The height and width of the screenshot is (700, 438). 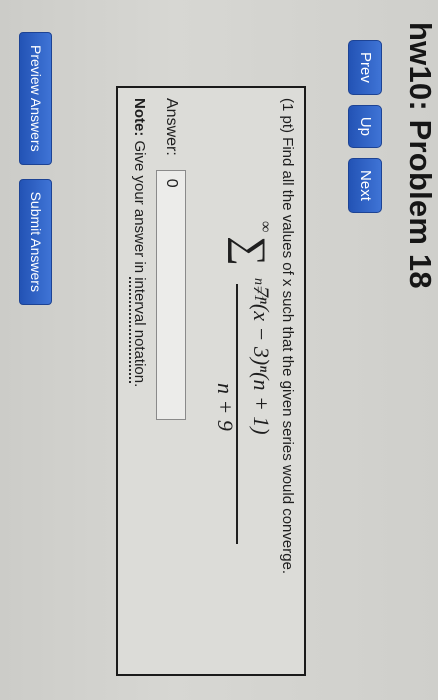 I want to click on note-suffix: ., so click(x=139, y=385).